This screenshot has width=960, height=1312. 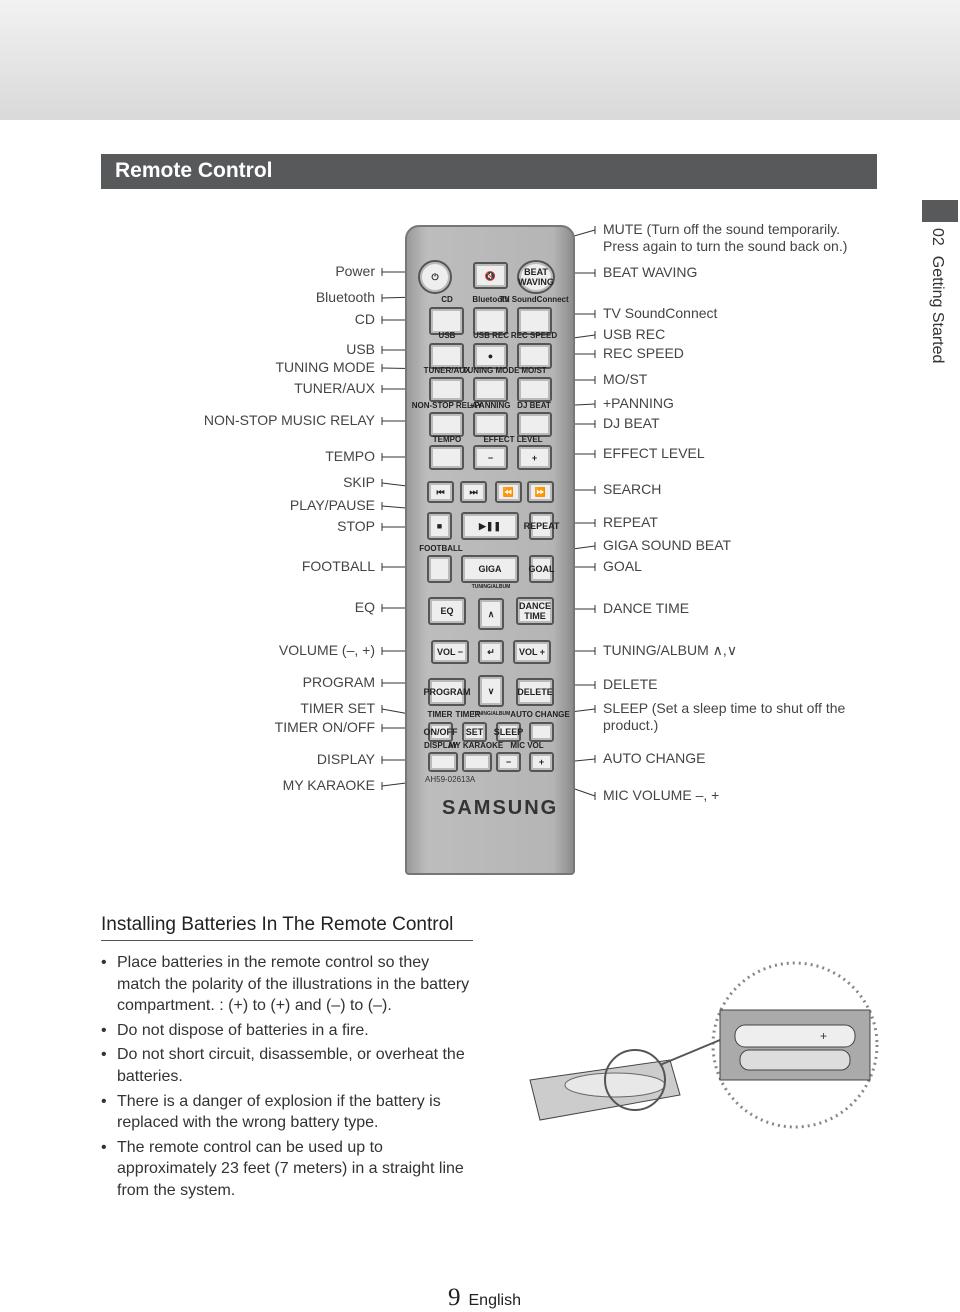 What do you see at coordinates (670, 650) in the screenshot?
I see `callout-right: TUNING/ALBUM ∧,∨` at bounding box center [670, 650].